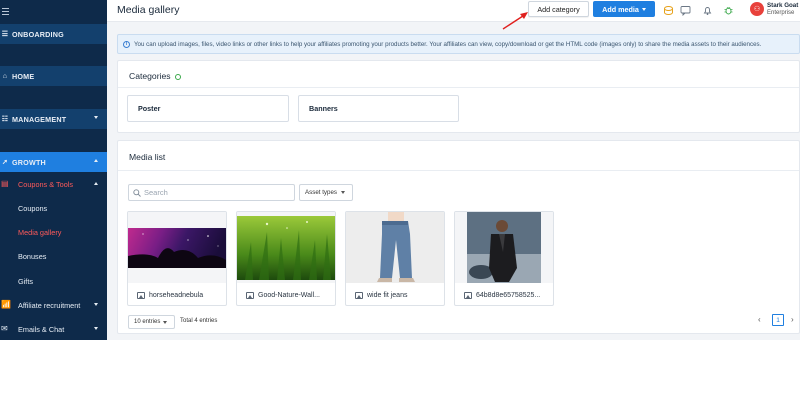 The image size is (800, 400). Describe the element at coordinates (32, 256) in the screenshot. I see `sidebar-item-label: Bonuses` at that location.